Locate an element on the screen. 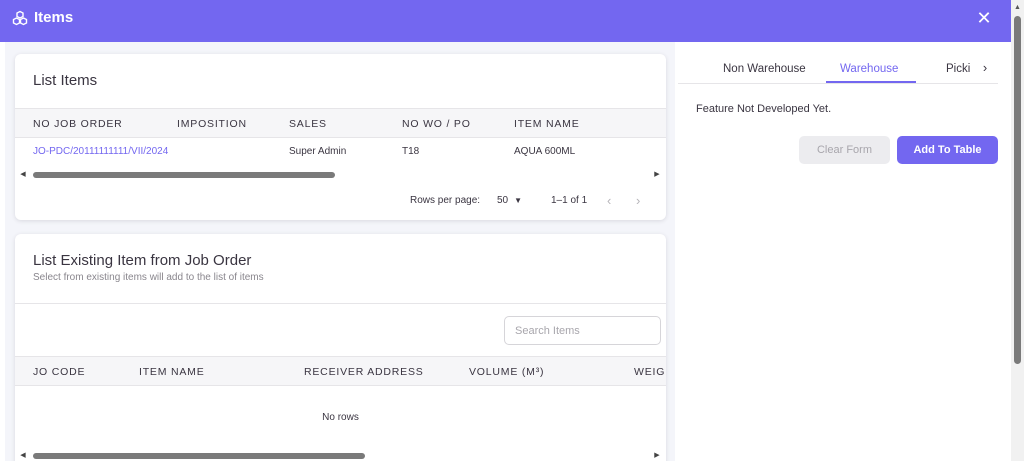  existing-items-title: List Existing Item from Job Order is located at coordinates (142, 260).